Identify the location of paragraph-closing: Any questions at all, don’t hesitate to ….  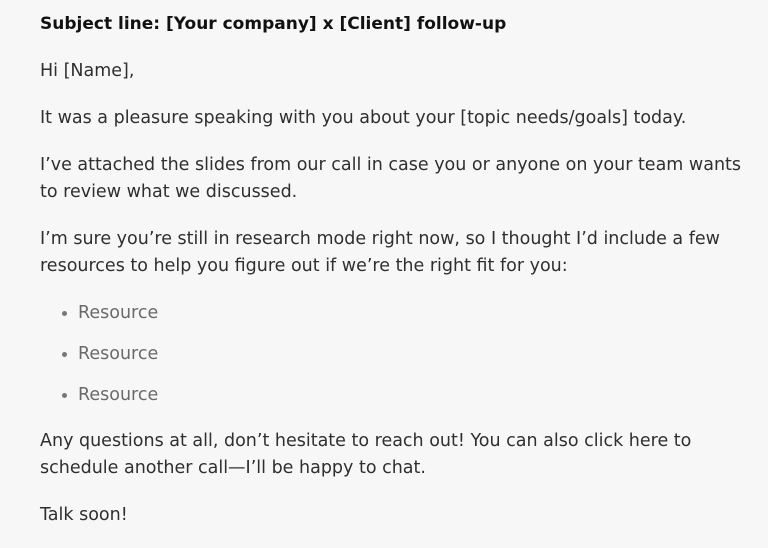
(366, 454).